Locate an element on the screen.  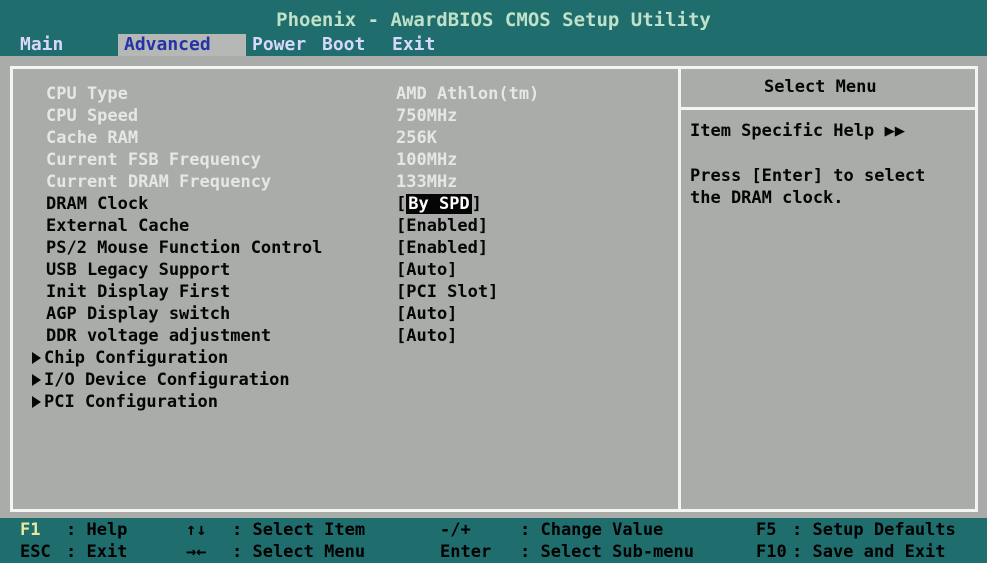
footer-key-plusminus: -/+ is located at coordinates (455, 530).